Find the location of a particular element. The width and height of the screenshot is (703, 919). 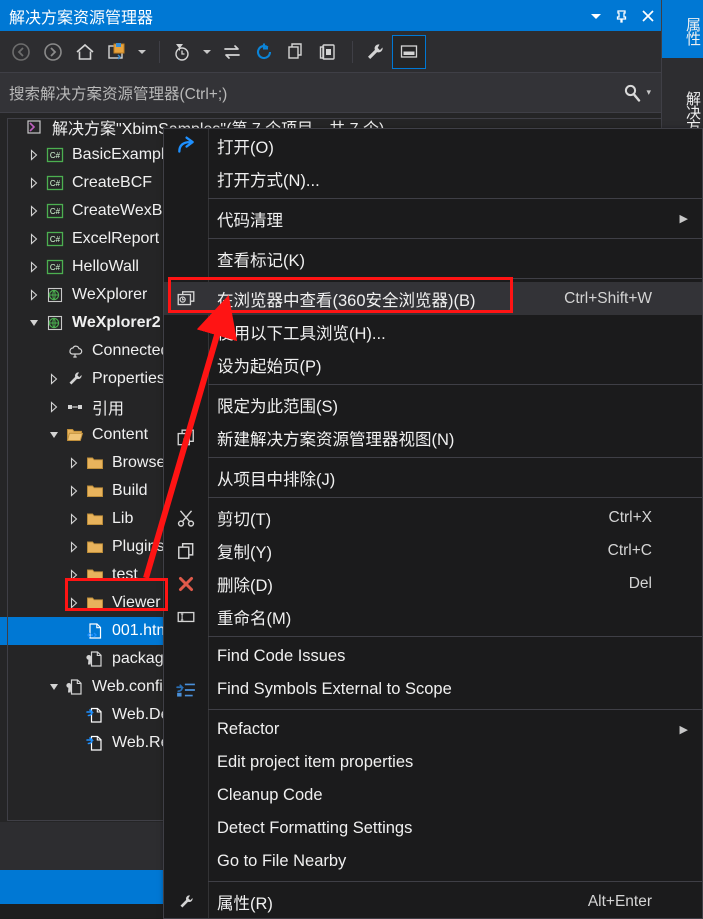

menu-item: 从项目中排除(J) is located at coordinates (433, 477).